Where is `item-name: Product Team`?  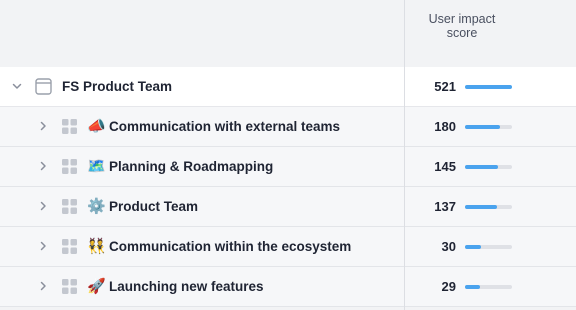 item-name: Product Team is located at coordinates (154, 206).